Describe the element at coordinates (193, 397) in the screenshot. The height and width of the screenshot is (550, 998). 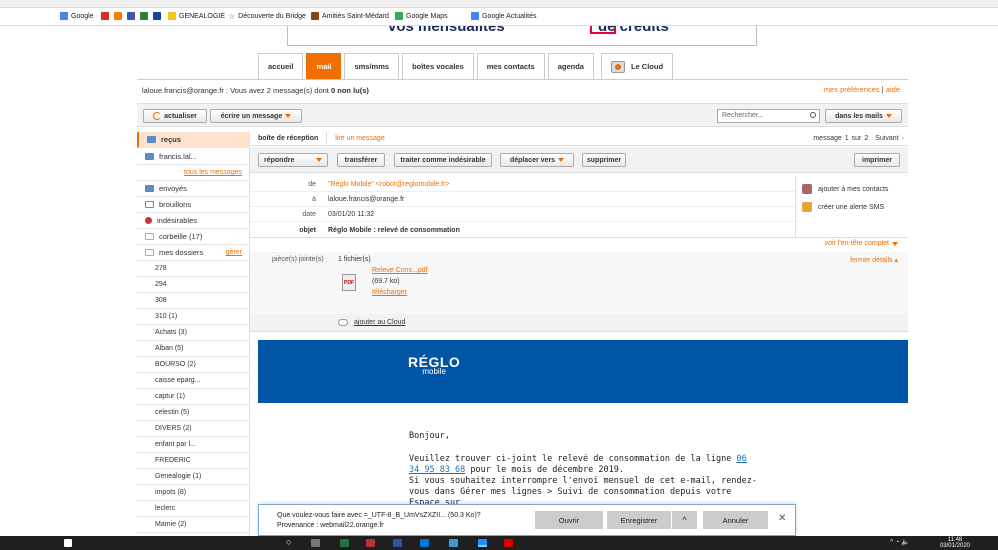
I see `folder-captur: captur (1)` at that location.